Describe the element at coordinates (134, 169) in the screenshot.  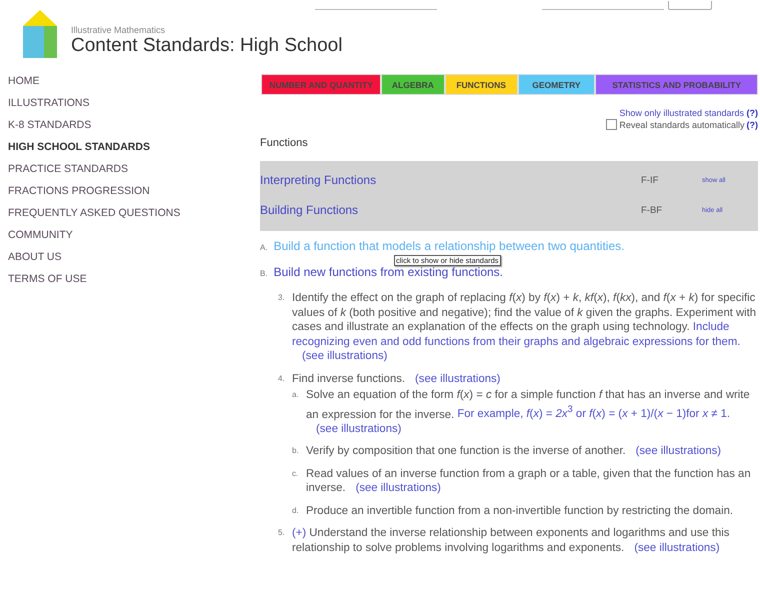
I see `nav-link: PRACTICE STANDARDS` at that location.